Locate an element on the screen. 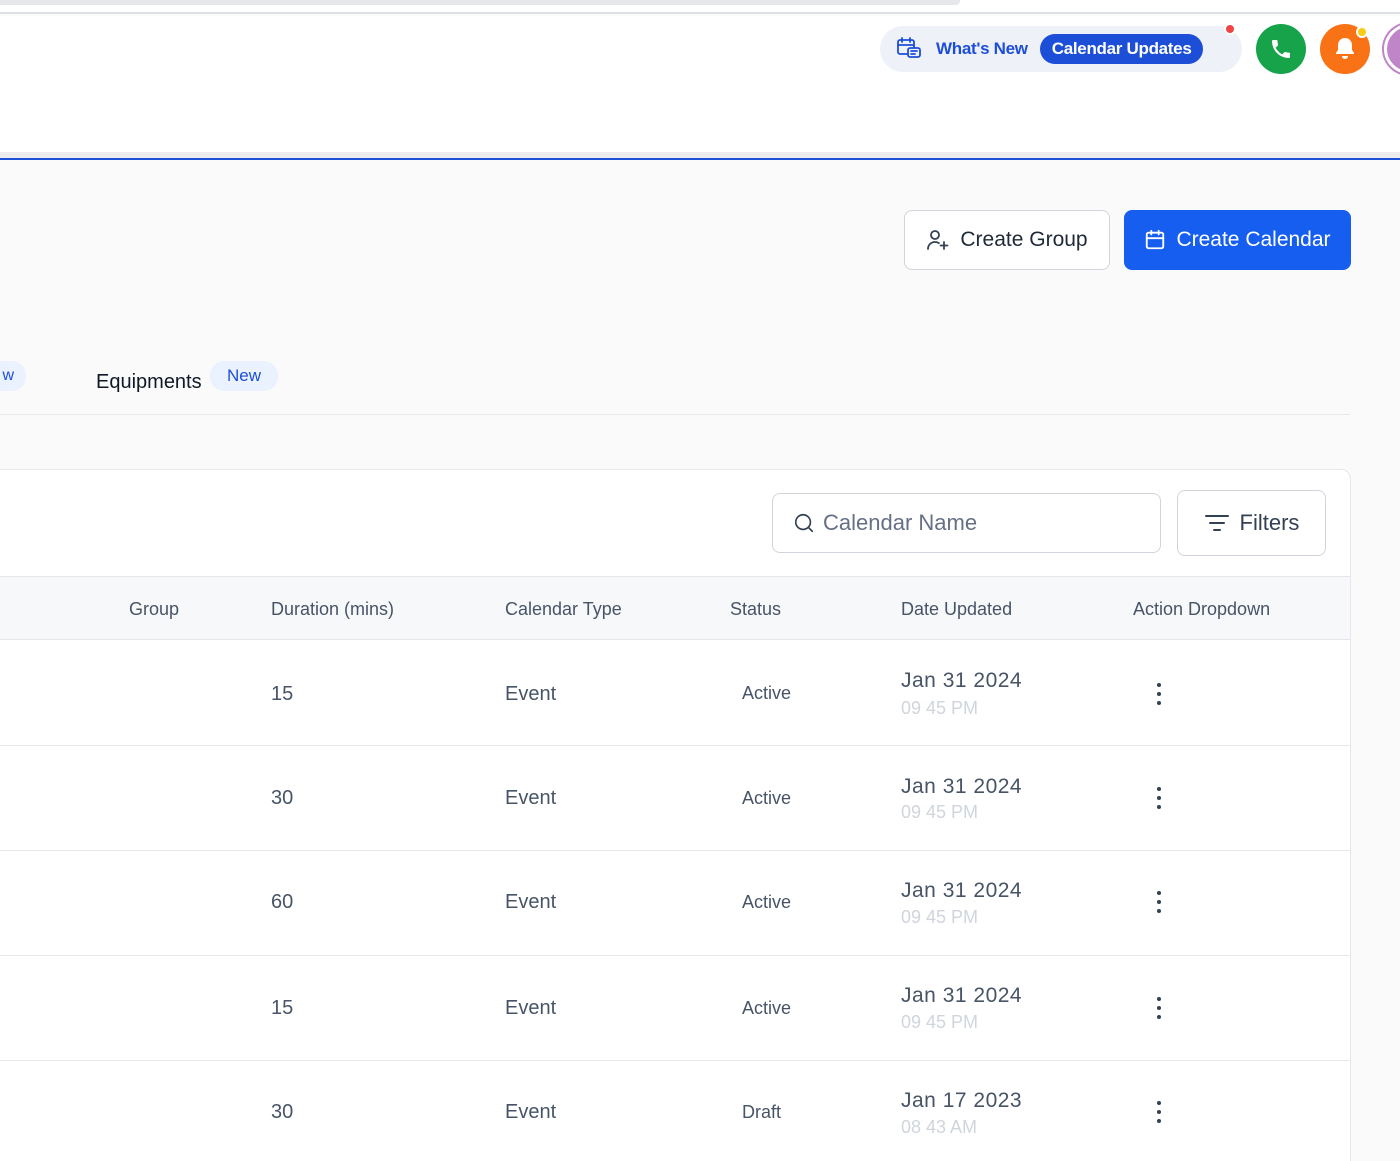 Image resolution: width=1400 pixels, height=1161 pixels. search-icon is located at coordinates (804, 523).